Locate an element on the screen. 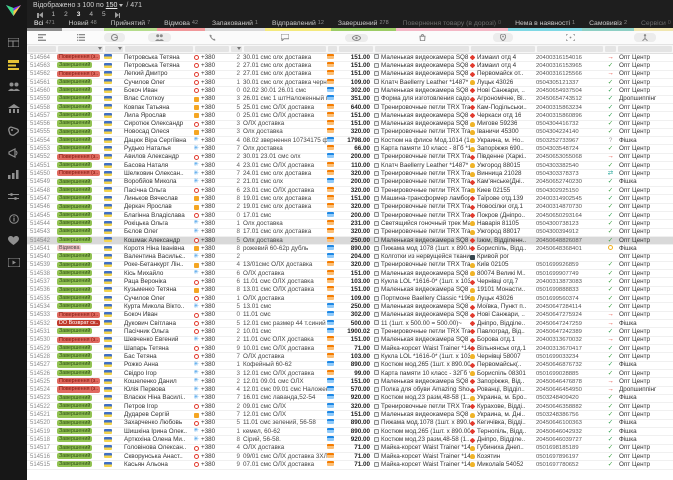 The height and width of the screenshot is (480, 673). info-icon is located at coordinates (14, 218).